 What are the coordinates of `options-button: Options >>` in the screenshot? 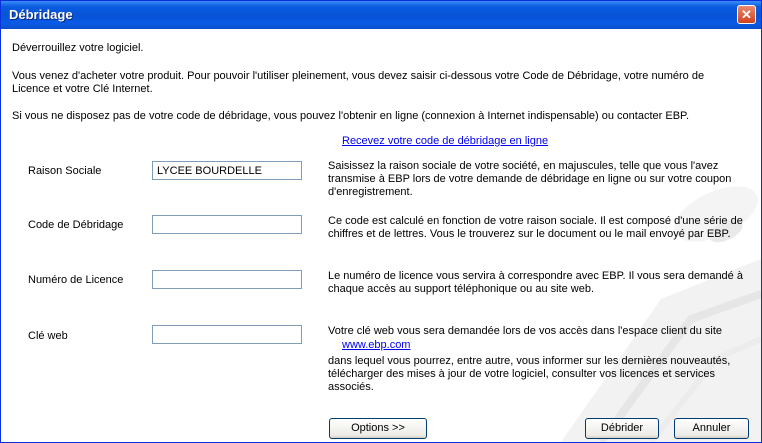 It's located at (378, 428).